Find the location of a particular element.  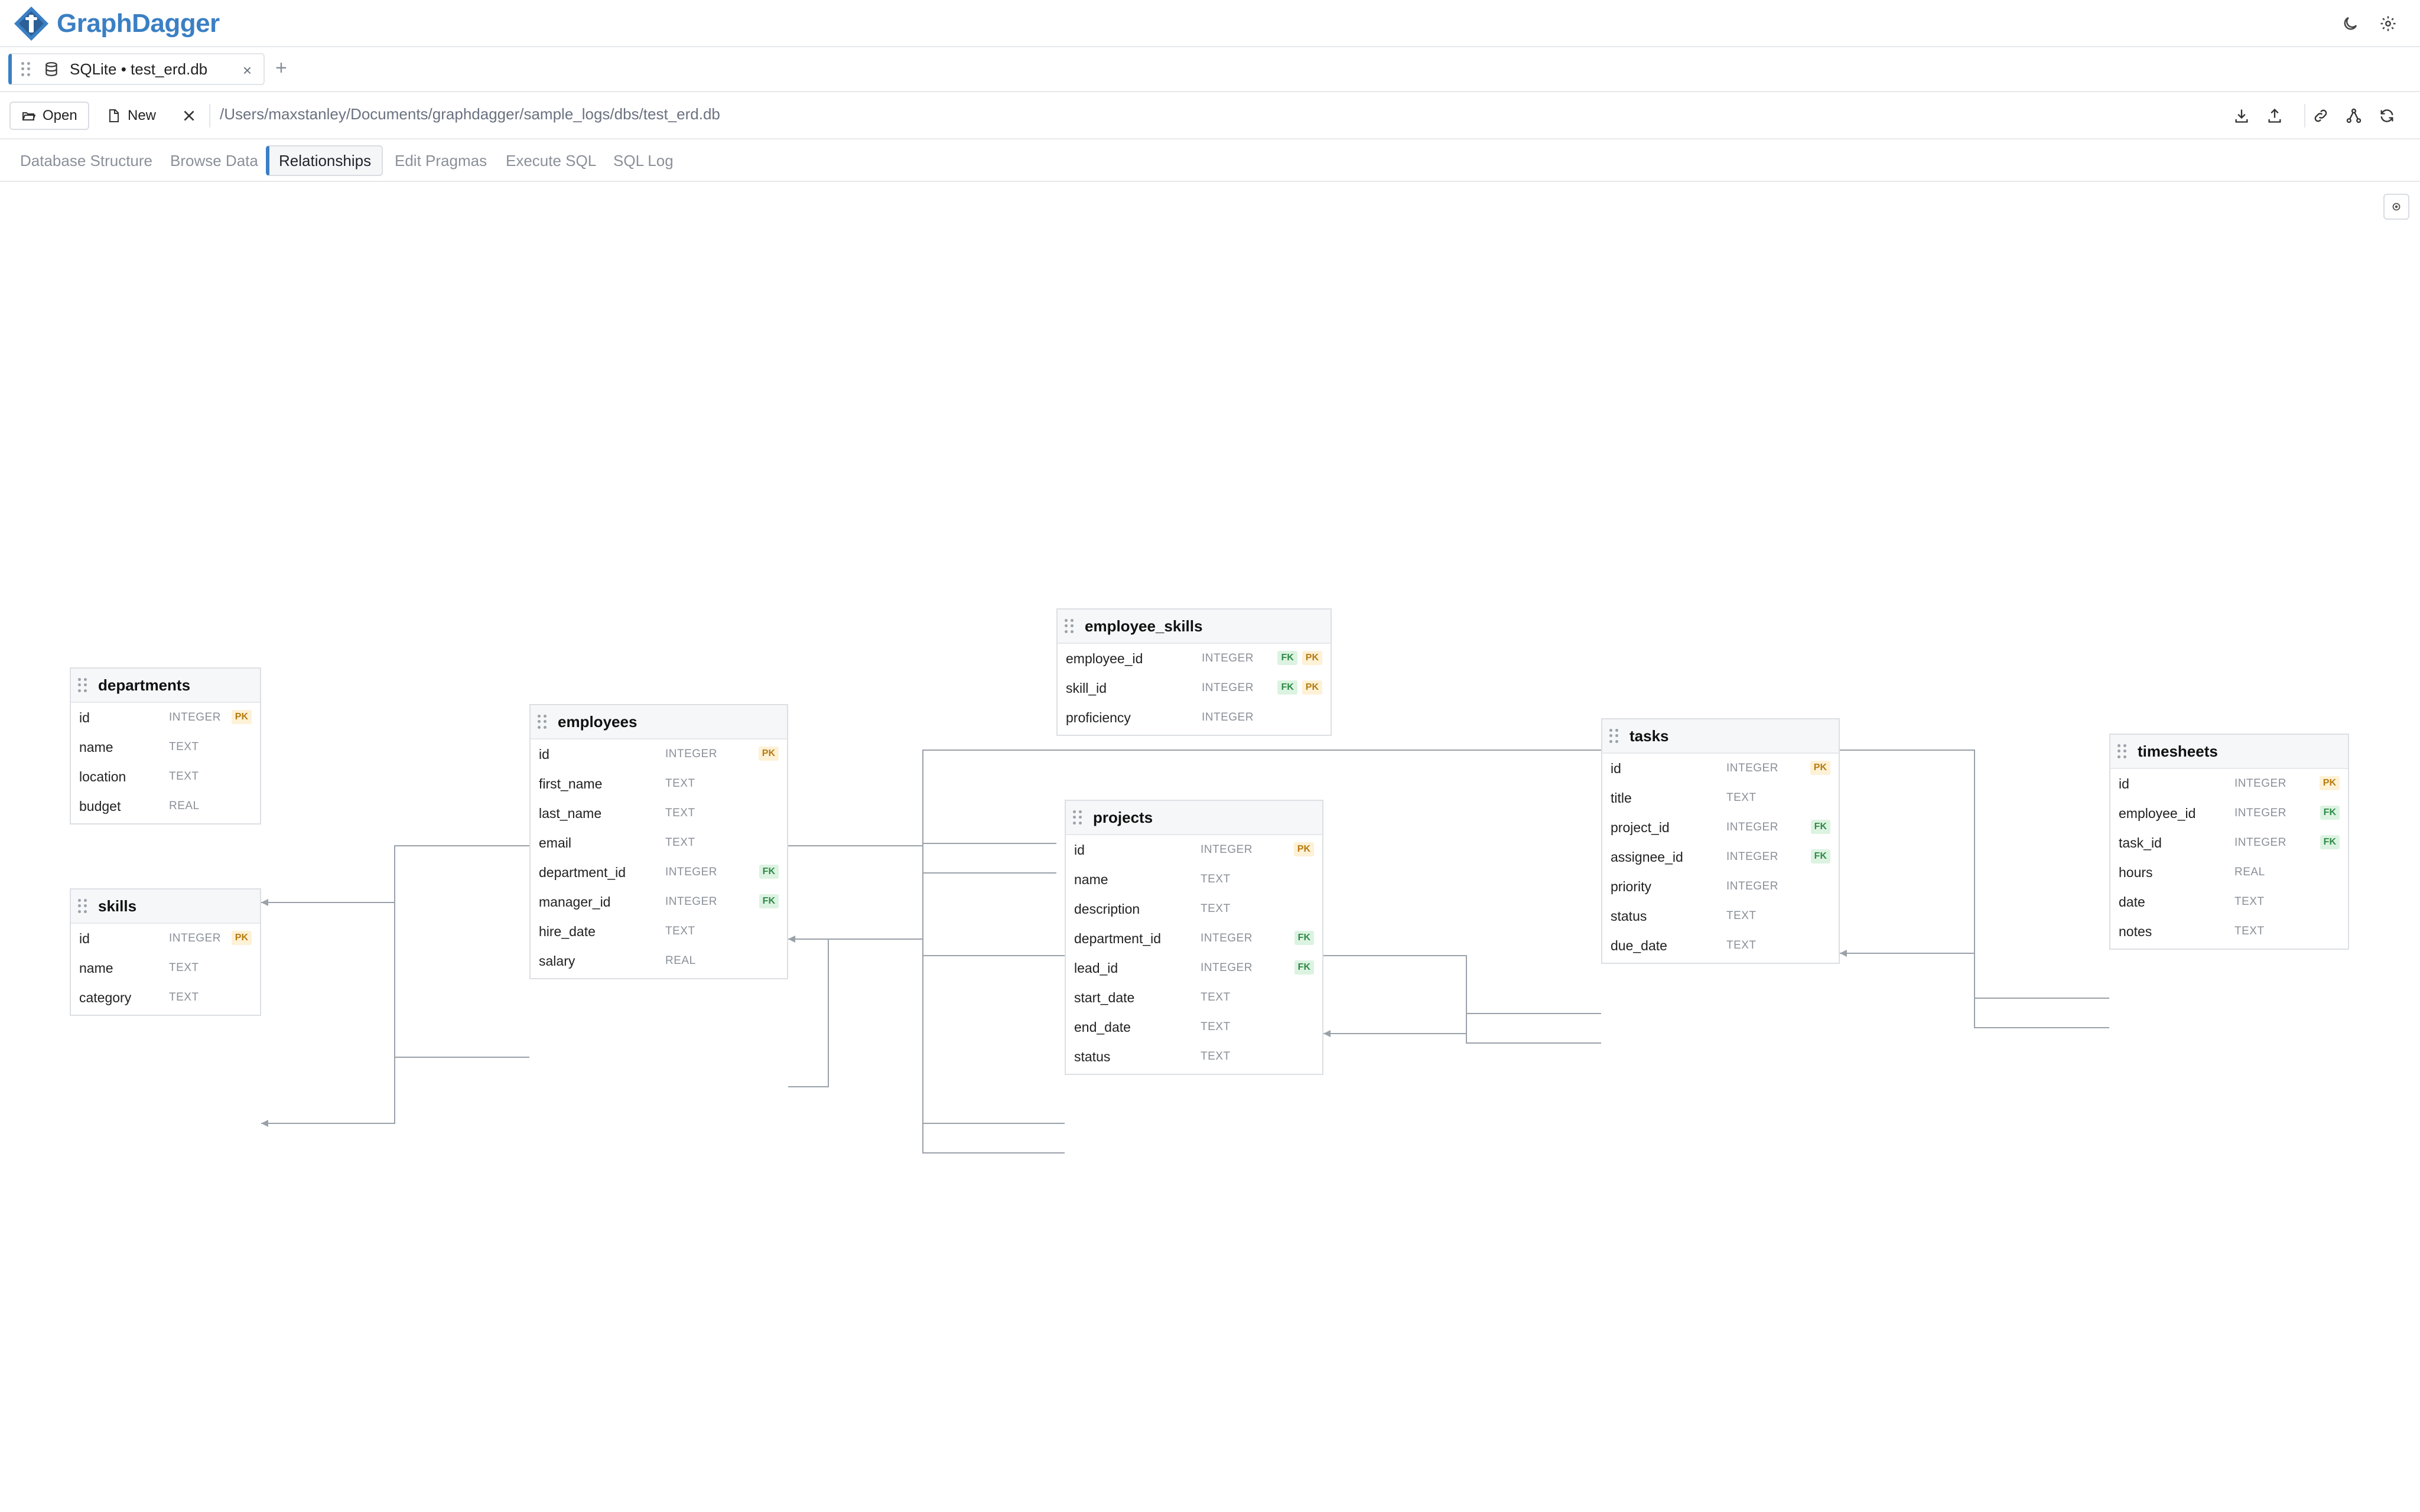

tab-browse-data: Browse Data is located at coordinates (214, 160).